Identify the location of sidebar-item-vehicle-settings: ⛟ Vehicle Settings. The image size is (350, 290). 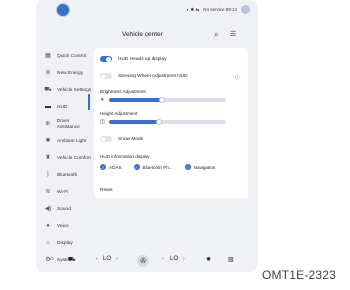
(64, 90).